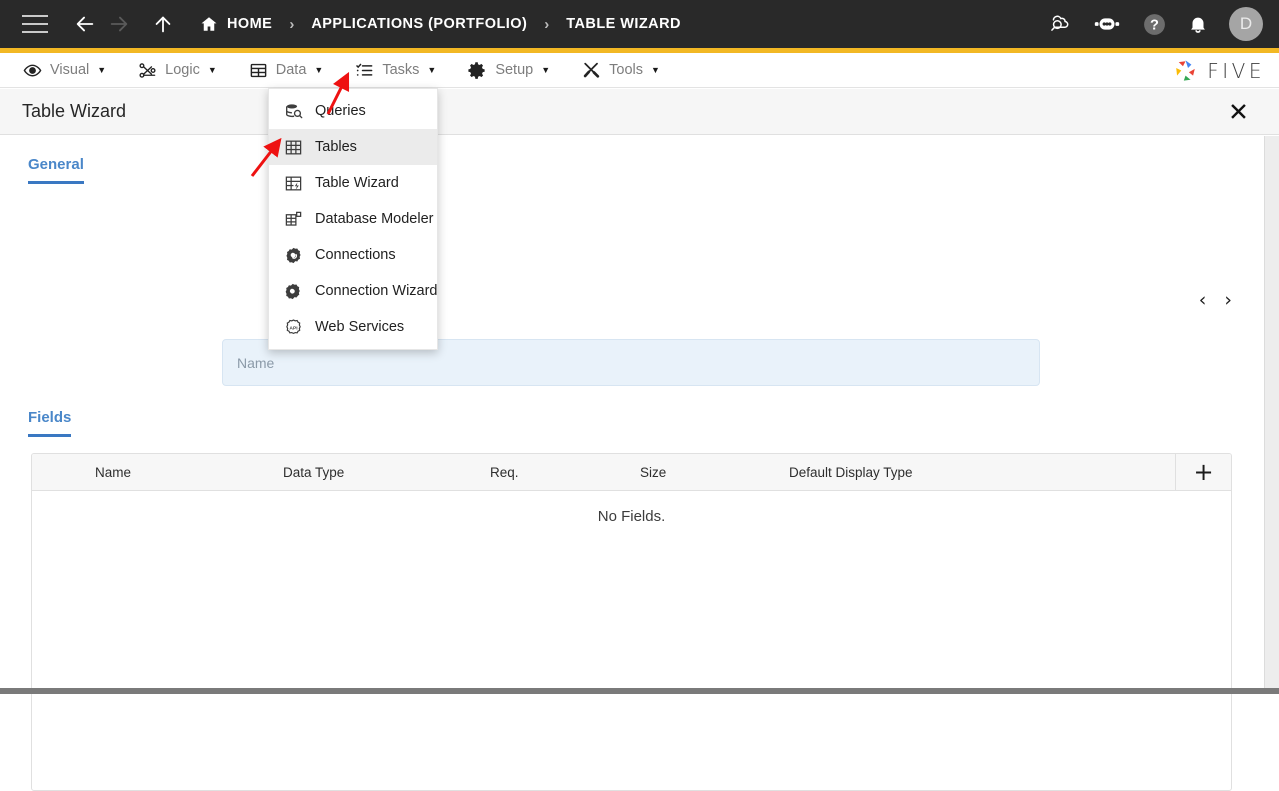  Describe the element at coordinates (258, 70) in the screenshot. I see `data-grid-icon` at that location.